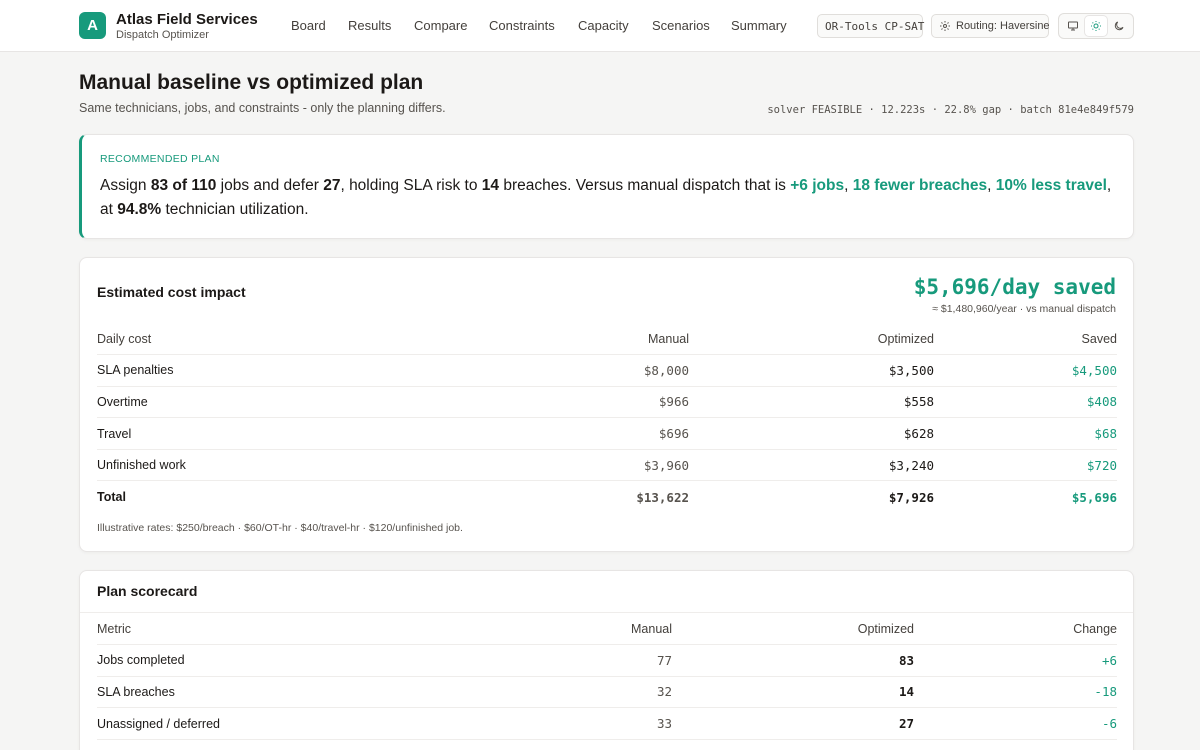  Describe the element at coordinates (183, 185) in the screenshot. I see `assigned-count: 83 of 110` at that location.